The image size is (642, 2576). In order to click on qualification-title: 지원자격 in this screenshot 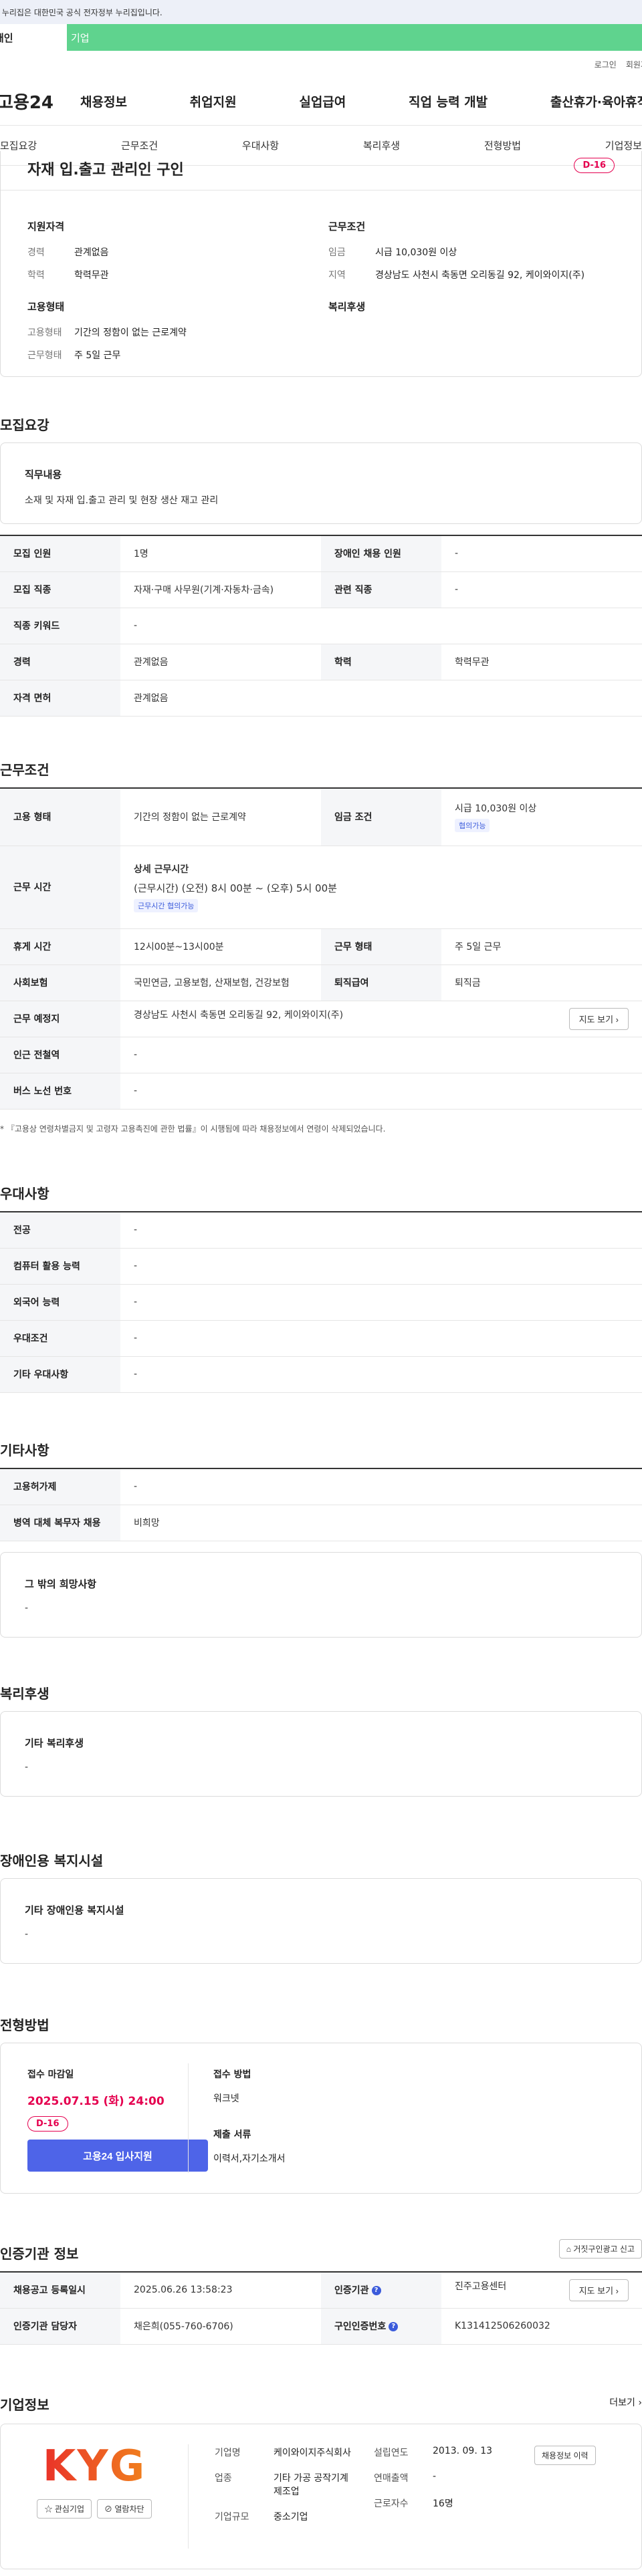, I will do `click(46, 227)`.